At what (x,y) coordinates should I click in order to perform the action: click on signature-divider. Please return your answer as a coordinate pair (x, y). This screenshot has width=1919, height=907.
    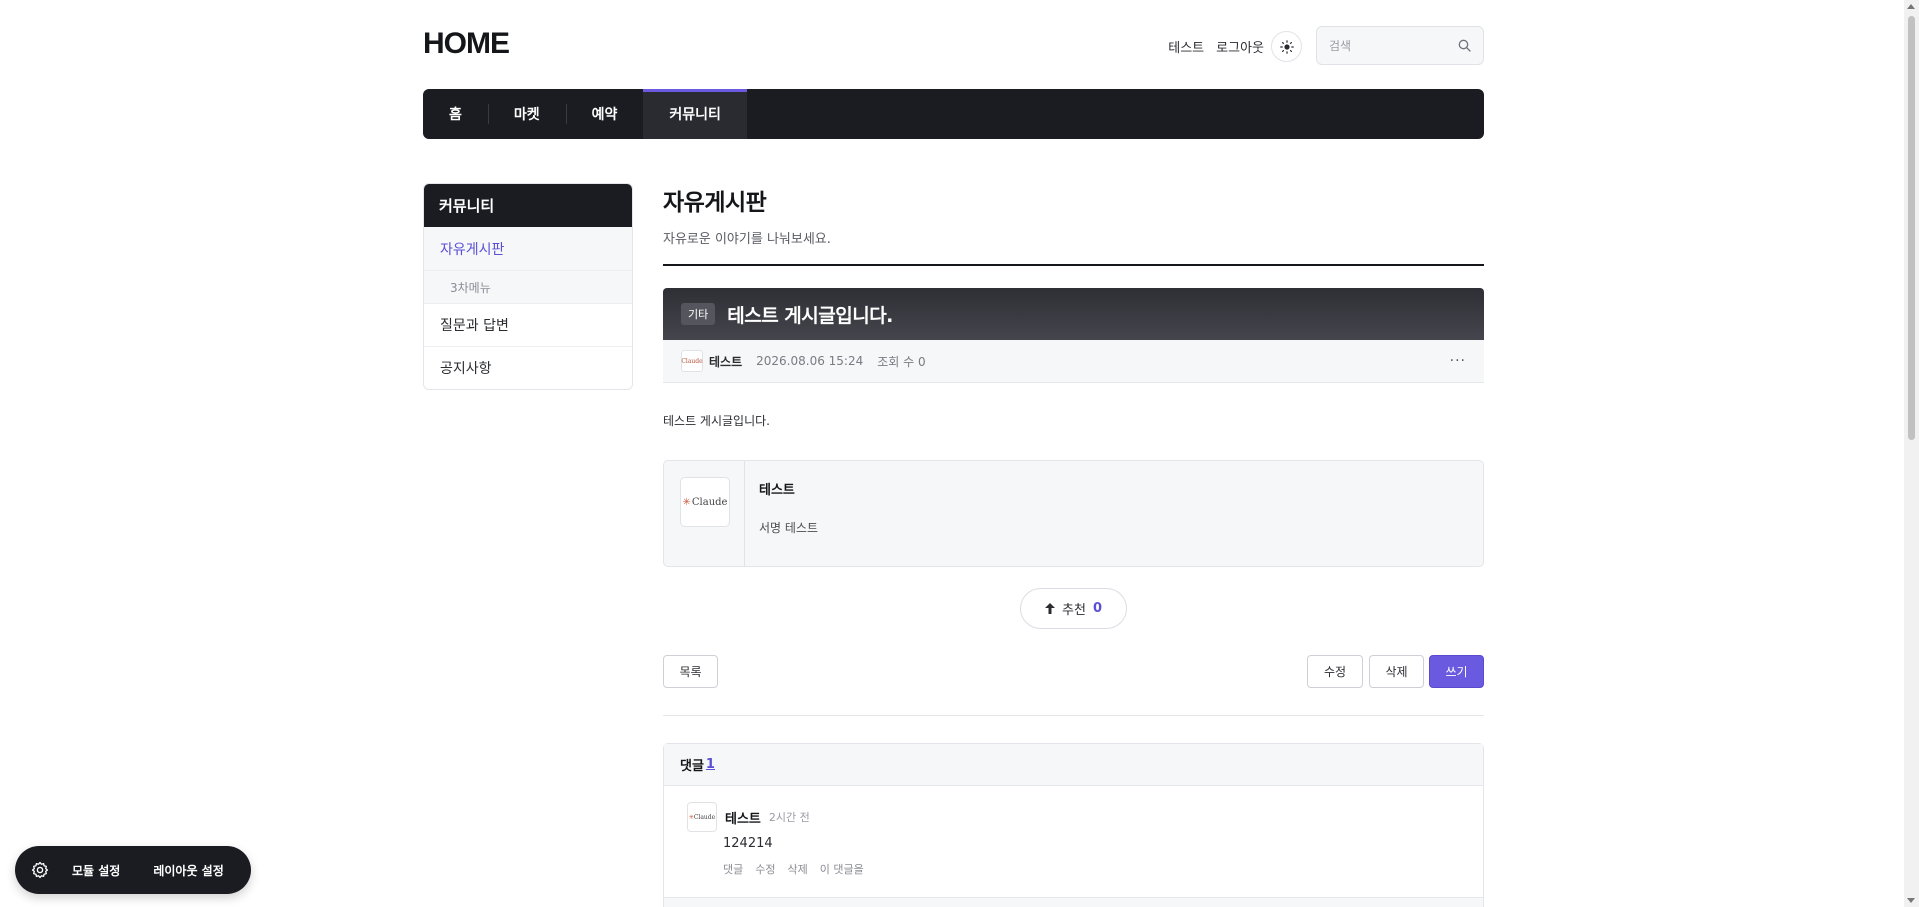
    Looking at the image, I should click on (744, 513).